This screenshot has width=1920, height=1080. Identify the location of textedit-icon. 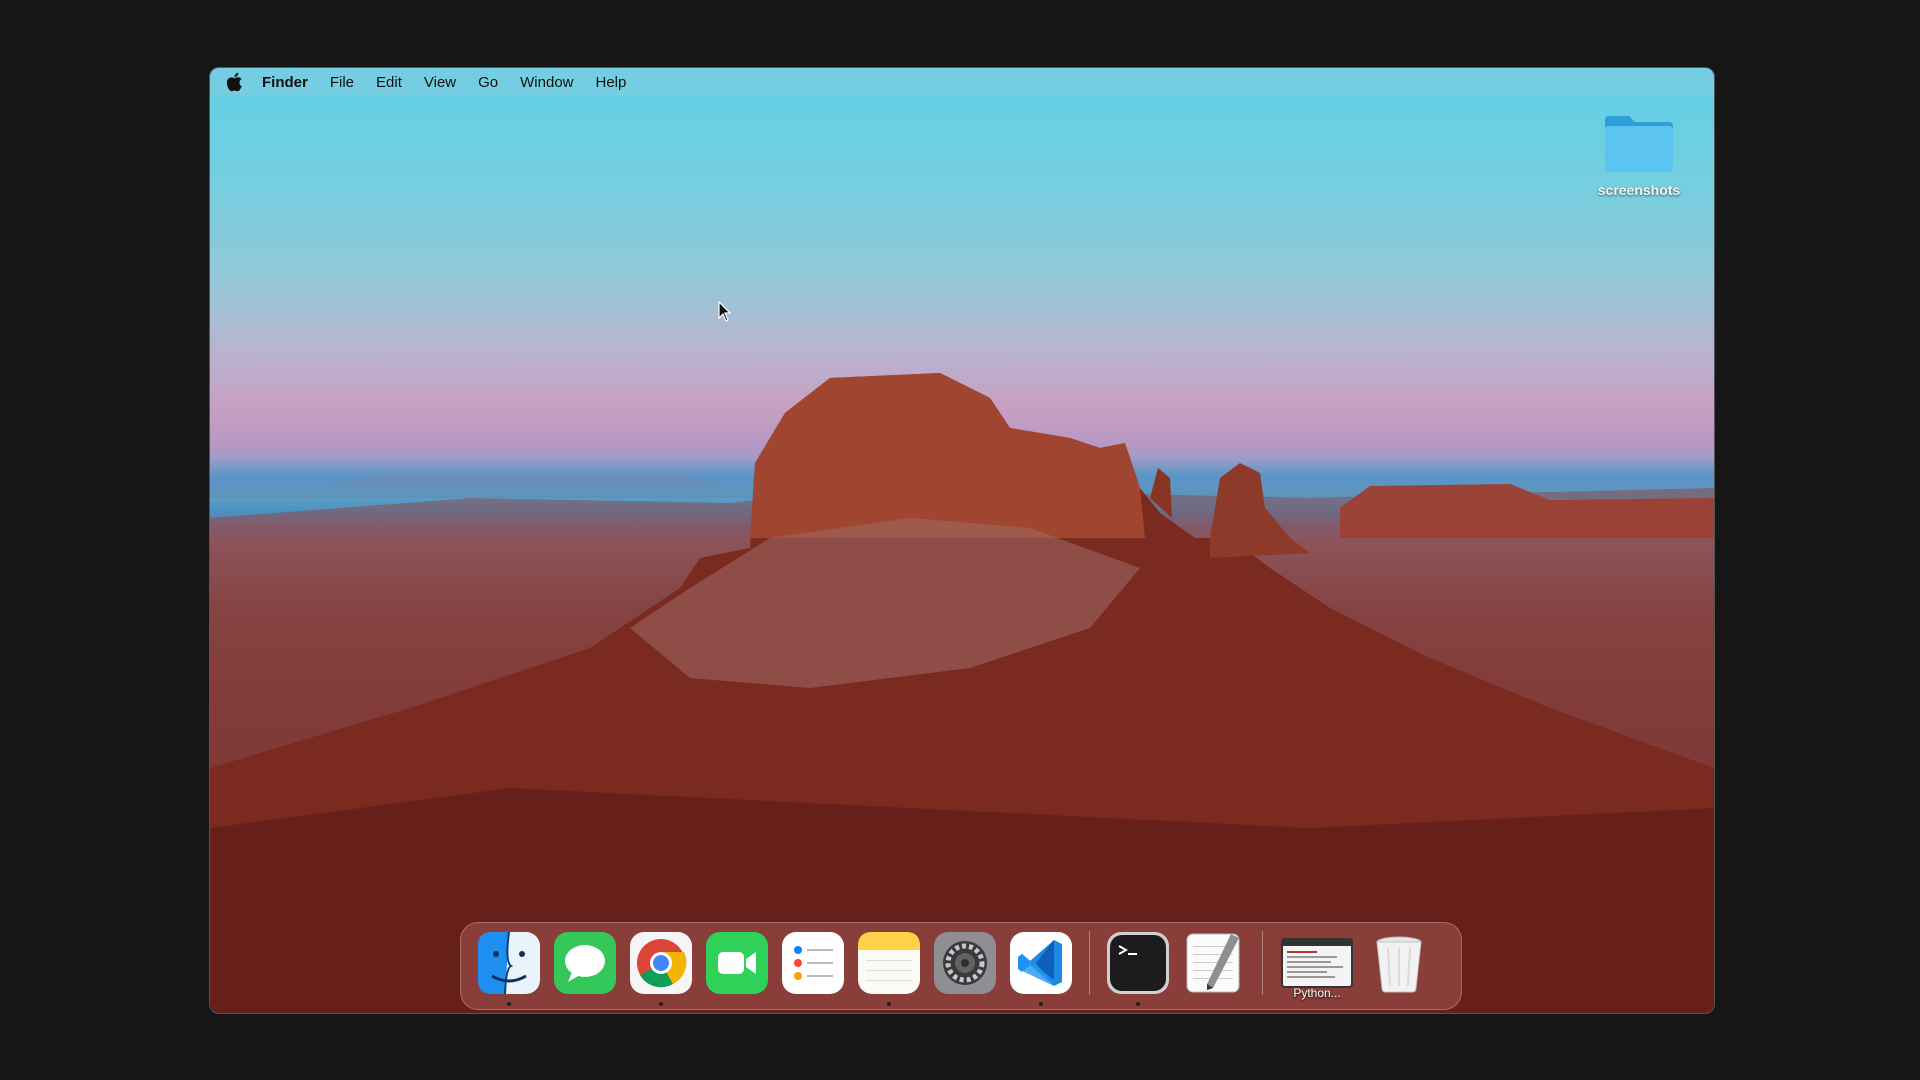
(1213, 963).